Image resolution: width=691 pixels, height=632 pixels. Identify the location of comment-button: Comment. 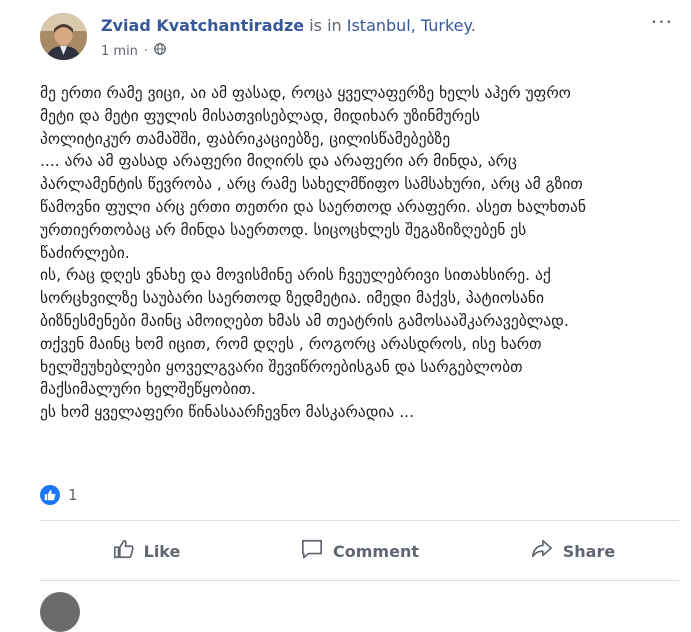
(359, 551).